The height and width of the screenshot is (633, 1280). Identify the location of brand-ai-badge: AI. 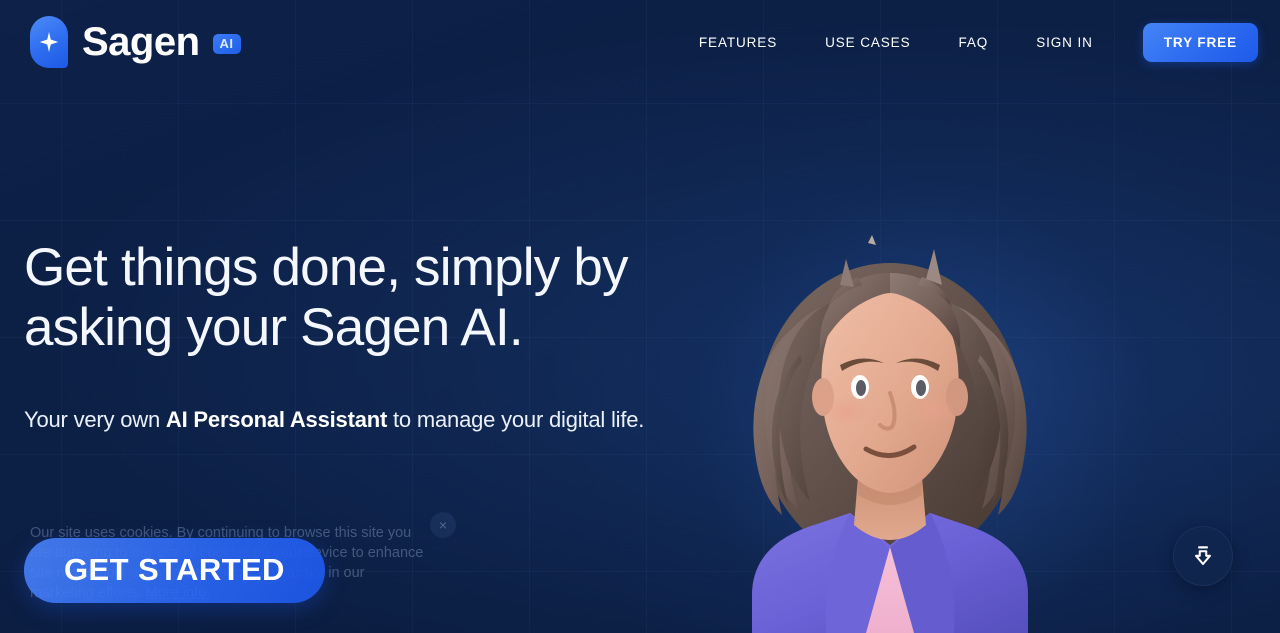
(226, 43).